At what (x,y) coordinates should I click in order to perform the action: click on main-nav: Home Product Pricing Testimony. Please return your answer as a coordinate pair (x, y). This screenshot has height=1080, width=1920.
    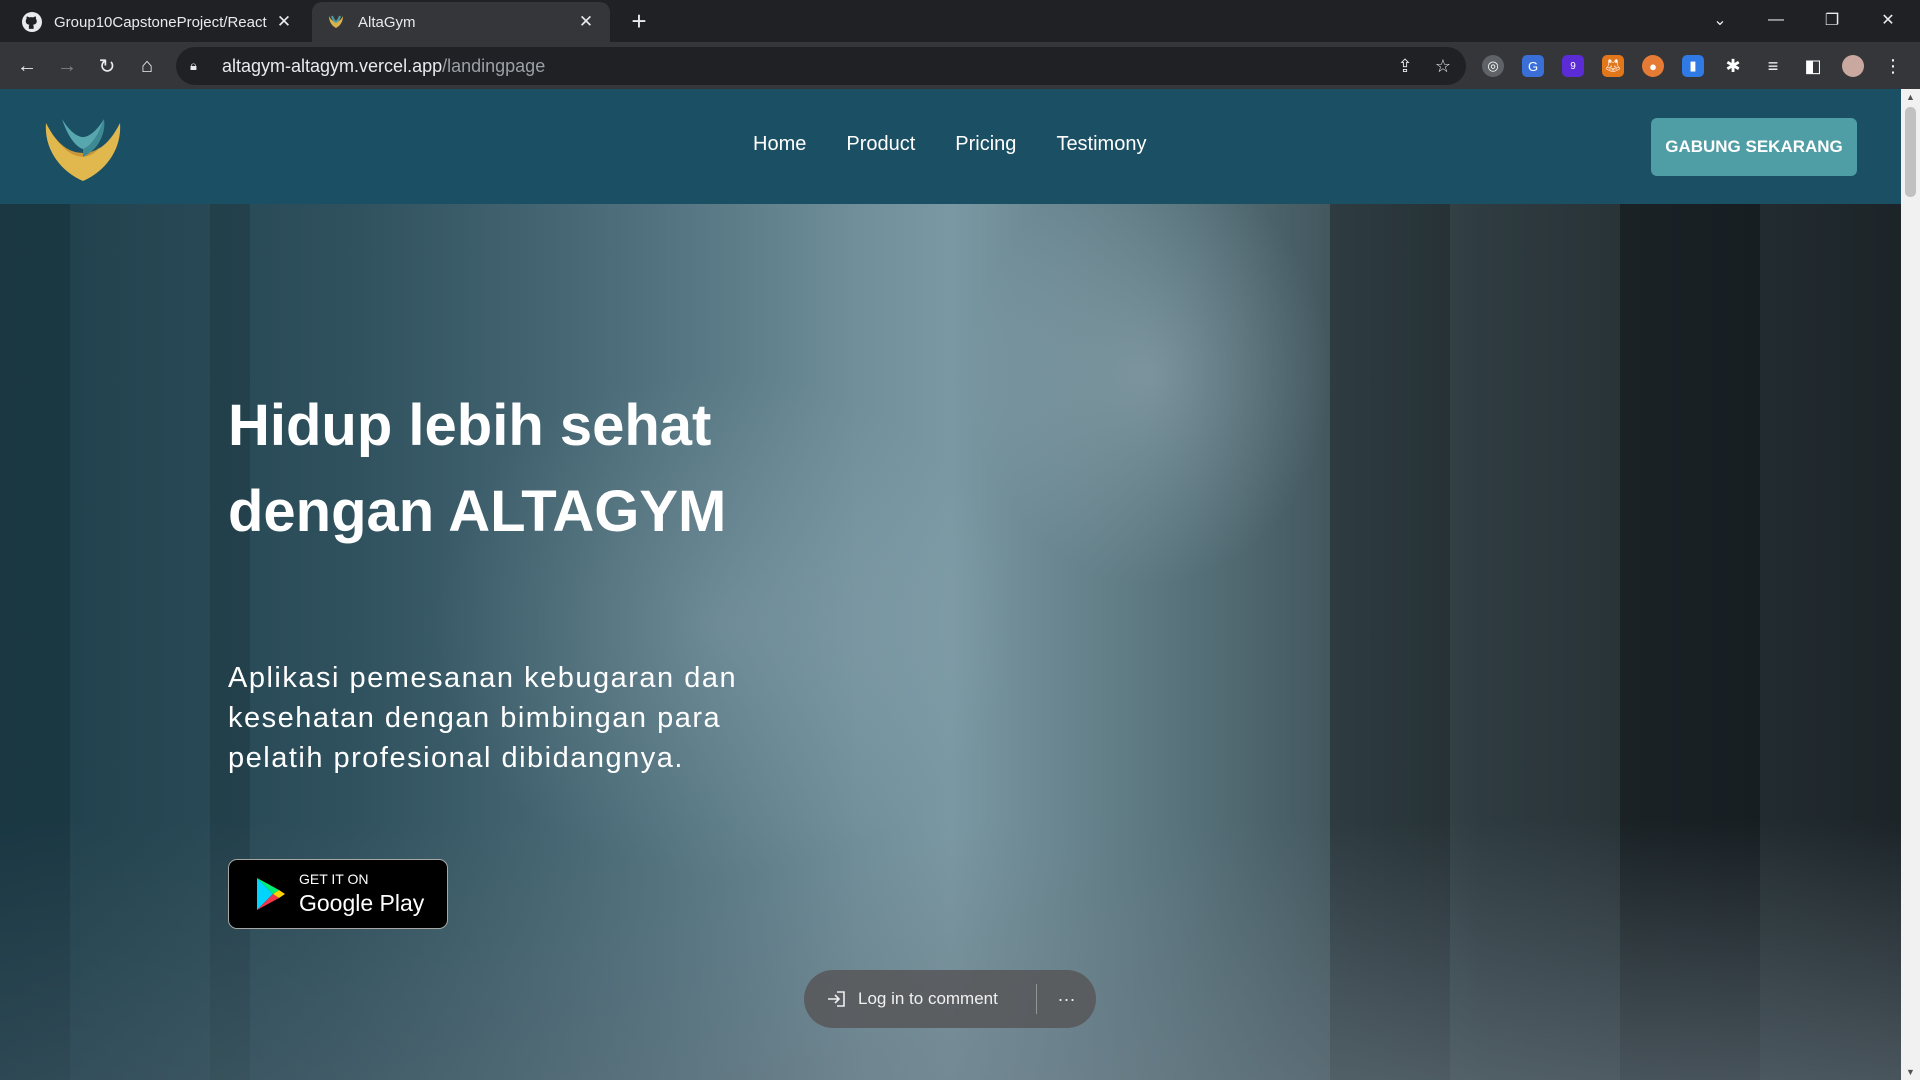
    Looking at the image, I should click on (949, 144).